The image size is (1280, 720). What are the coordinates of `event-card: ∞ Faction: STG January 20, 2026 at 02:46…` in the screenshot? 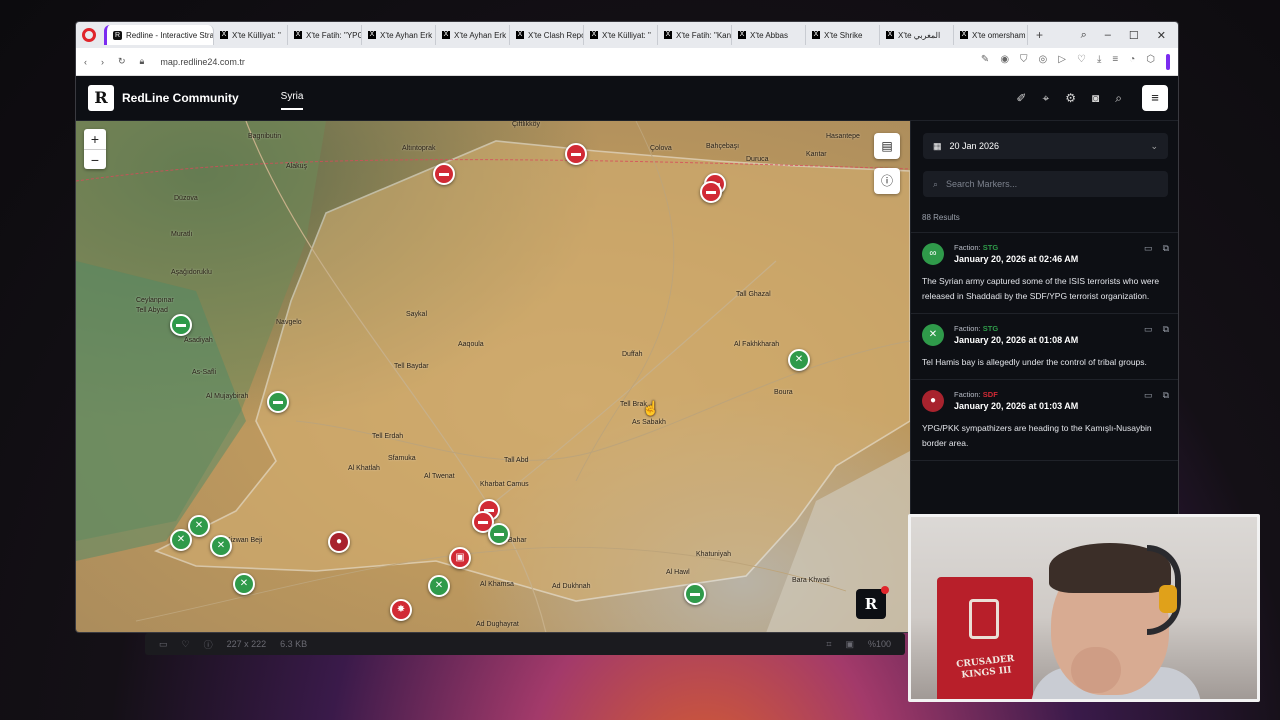 It's located at (1044, 273).